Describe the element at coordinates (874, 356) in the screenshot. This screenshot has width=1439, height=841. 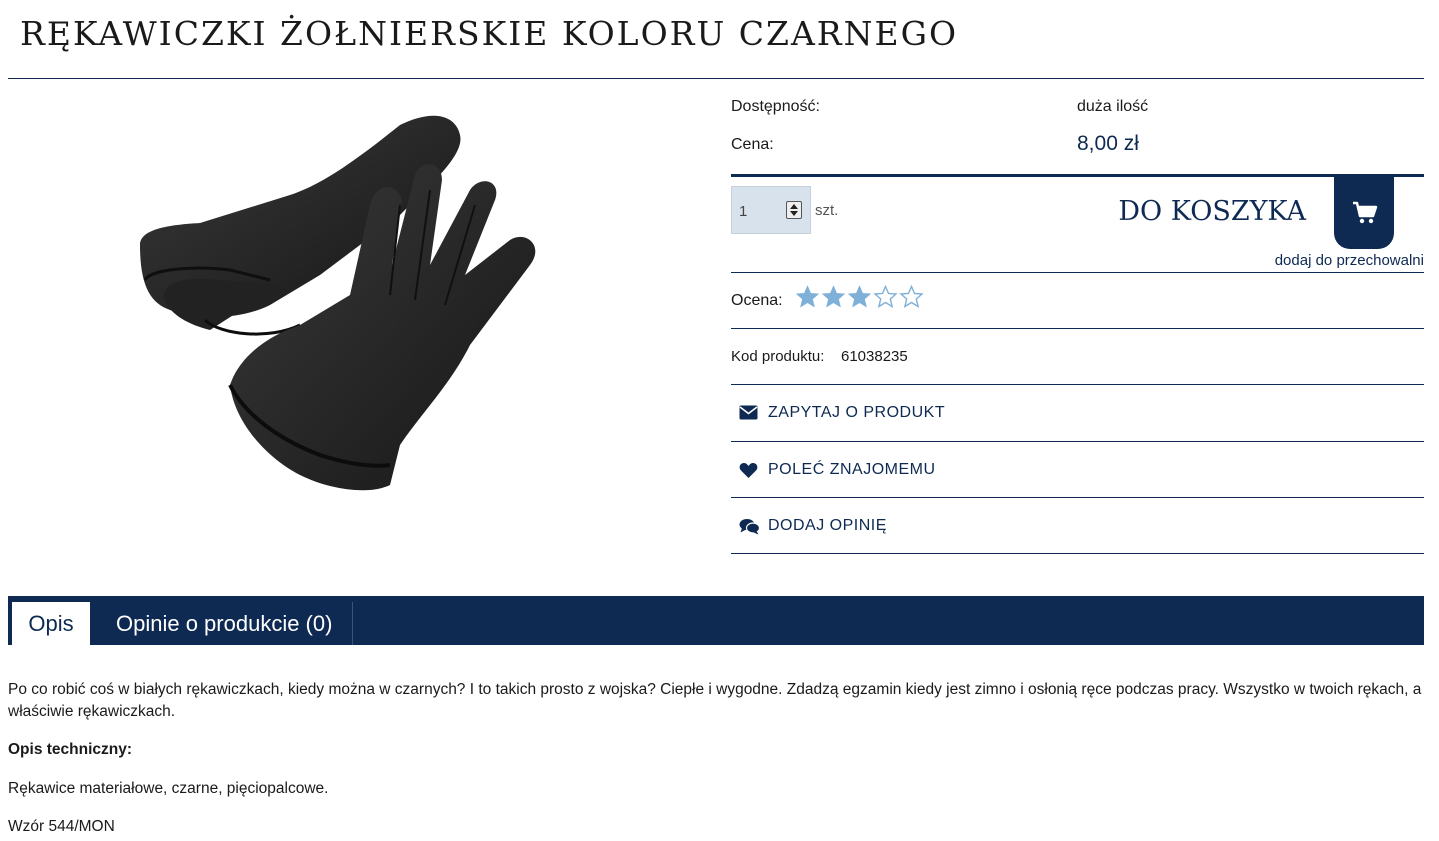
I see `product-code-value: 61038235` at that location.